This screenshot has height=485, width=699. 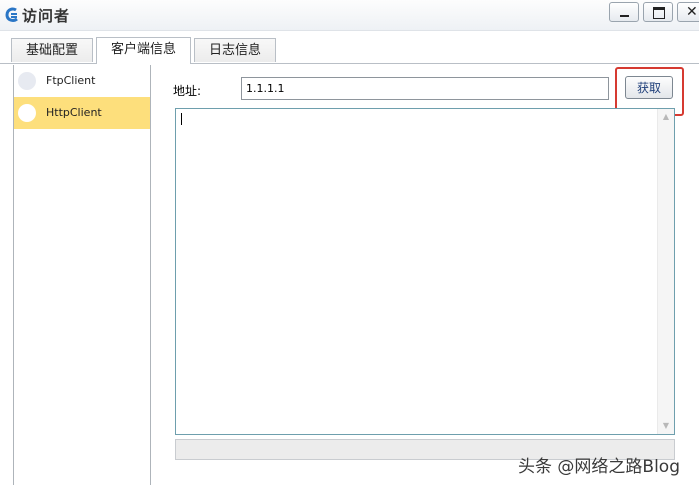 I want to click on scroll-down-icon: ▼, so click(x=666, y=426).